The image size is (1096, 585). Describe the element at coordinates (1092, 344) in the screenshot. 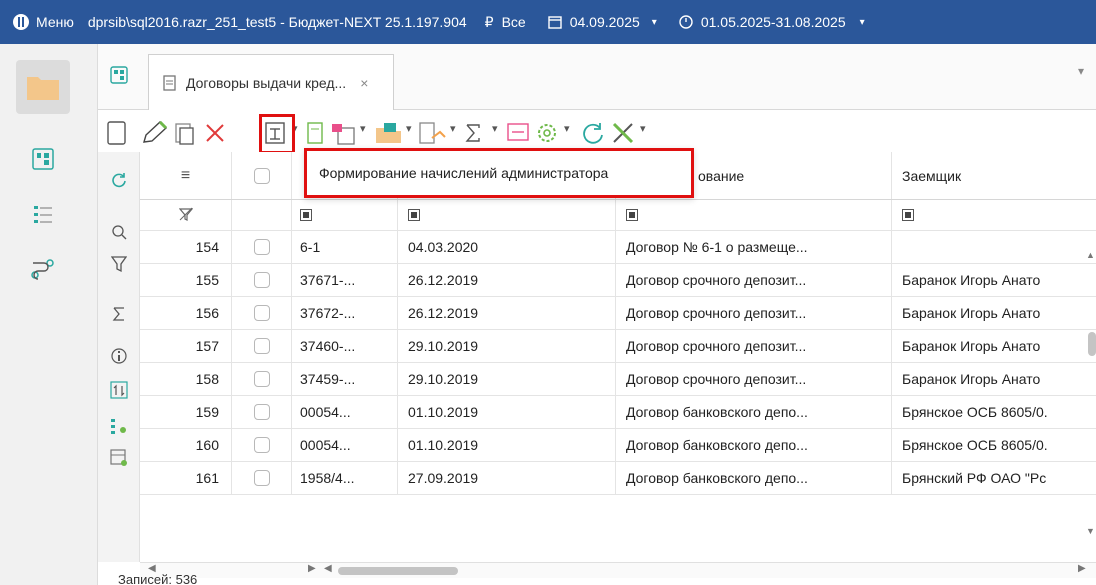

I see `scroll-thumb` at that location.